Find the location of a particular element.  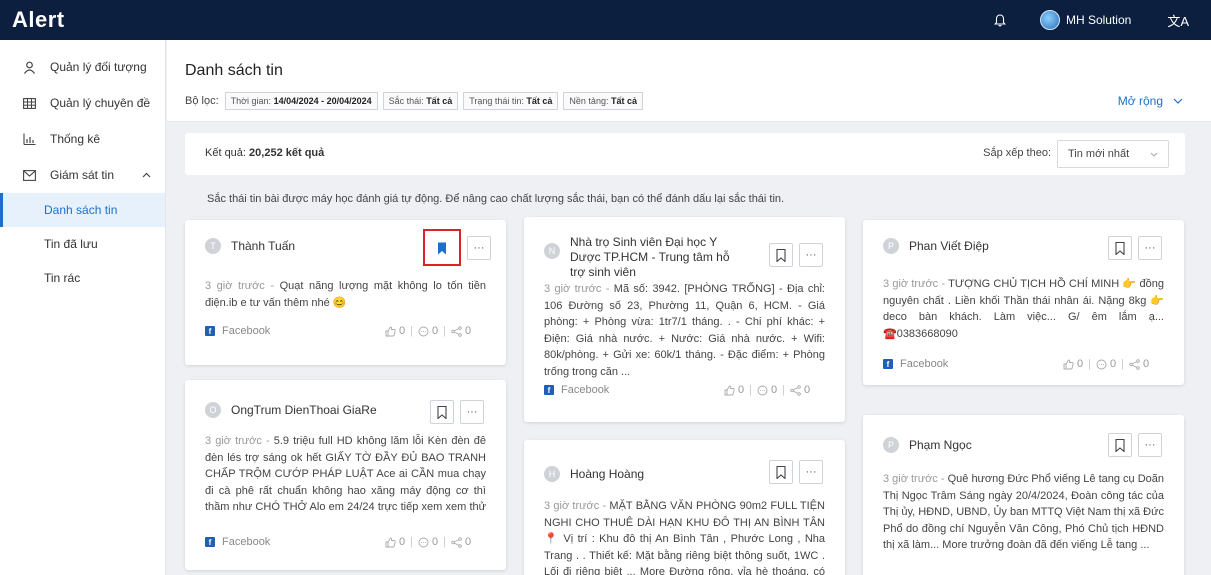

avatar: N is located at coordinates (552, 251).